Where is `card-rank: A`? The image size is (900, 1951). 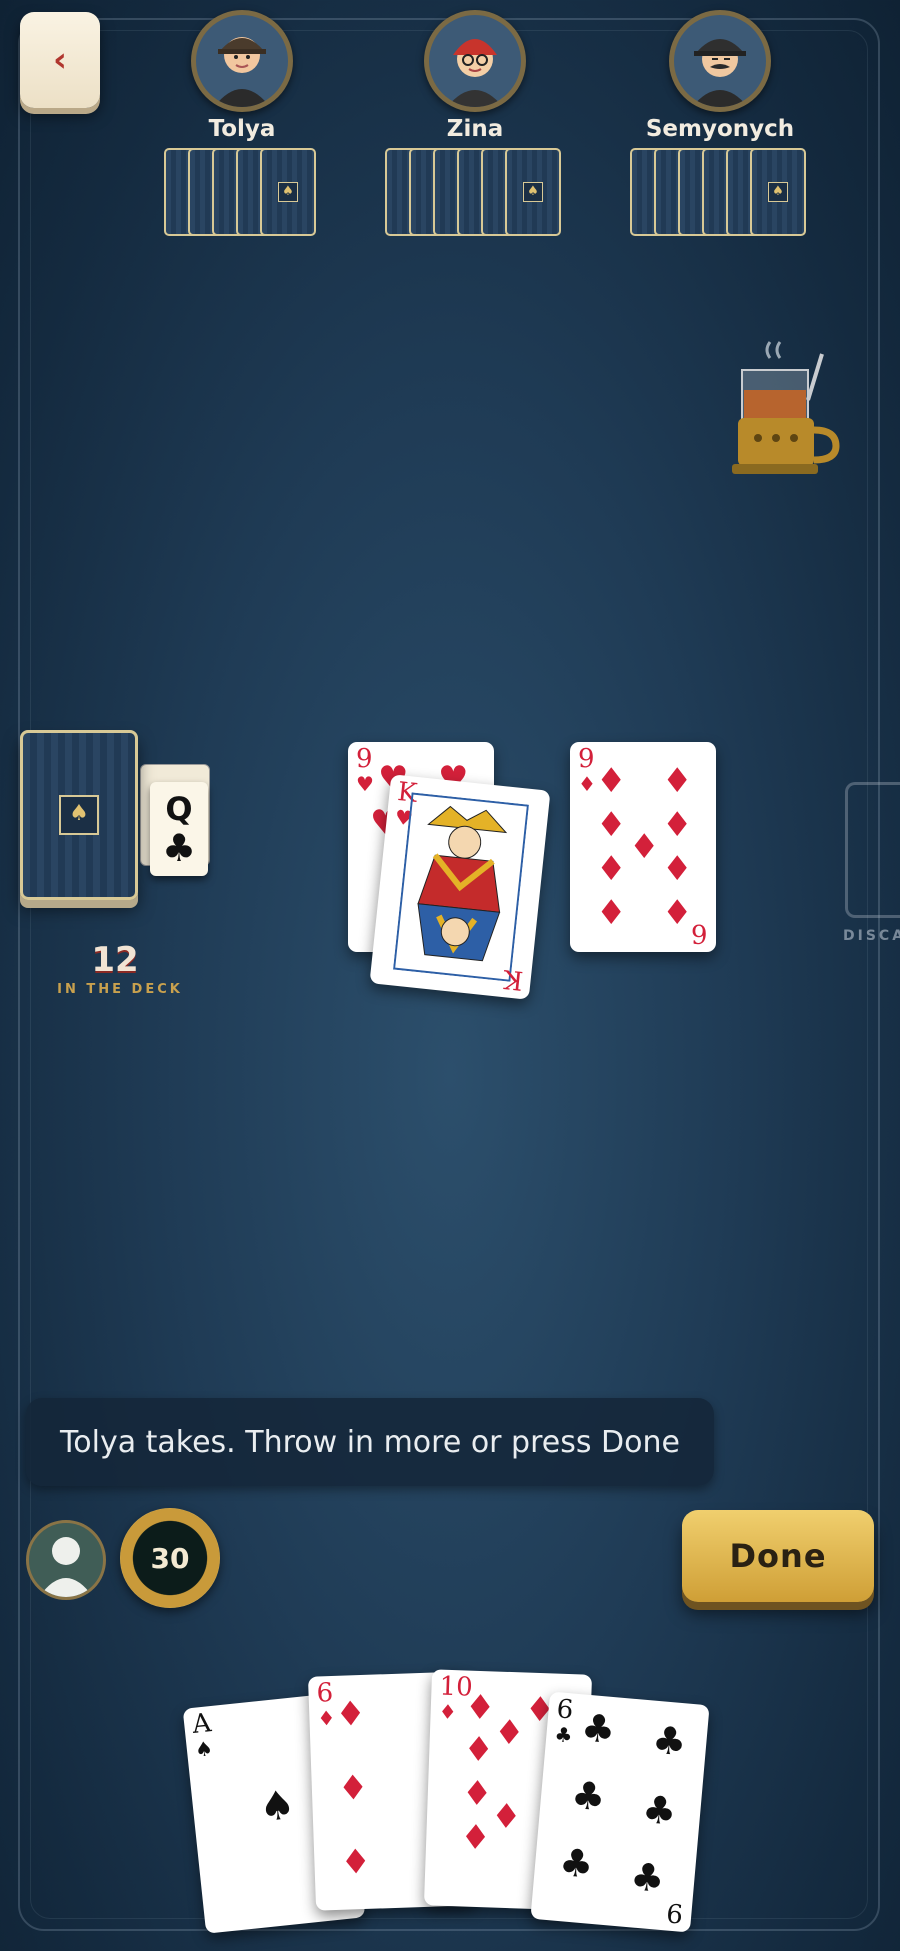
card-rank: A is located at coordinates (201, 1724).